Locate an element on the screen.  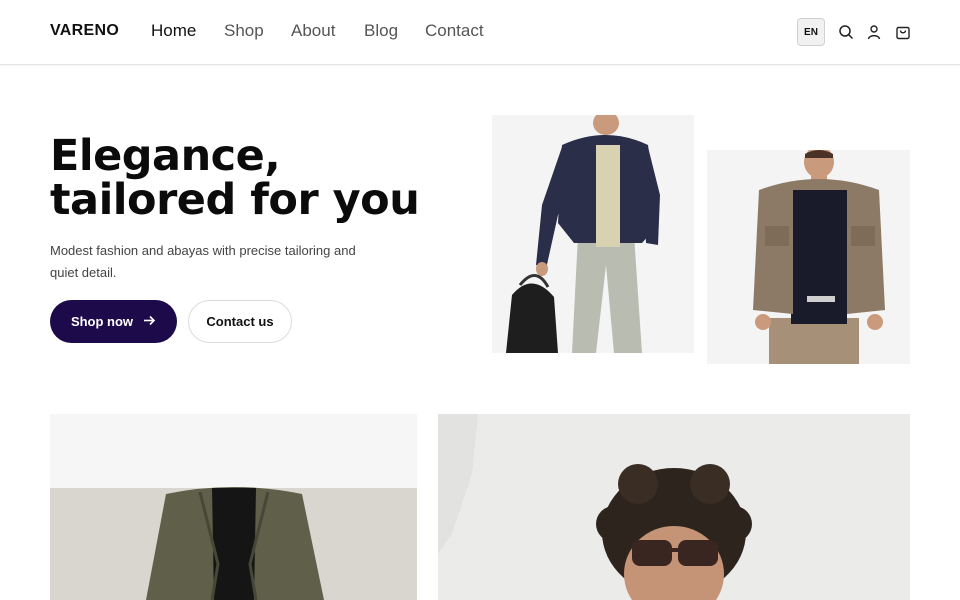
logo: VARENO is located at coordinates (84, 31).